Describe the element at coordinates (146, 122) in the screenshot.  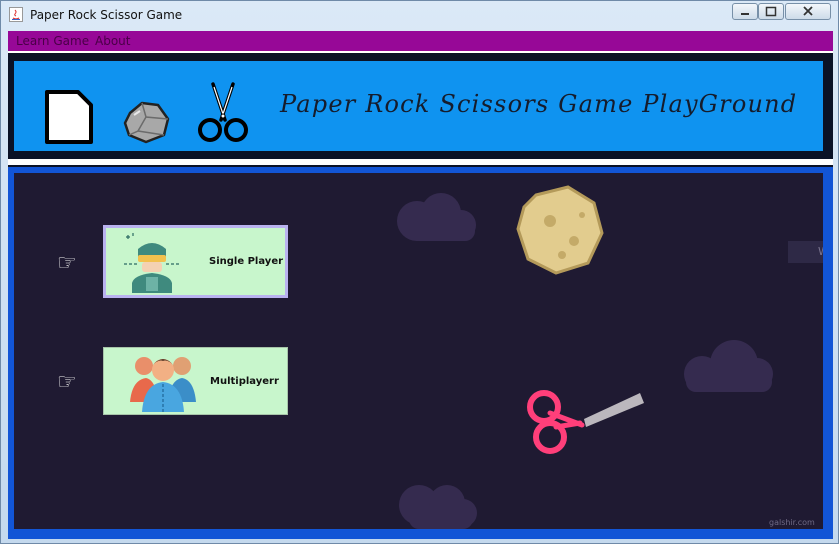
I see `rock-icon` at that location.